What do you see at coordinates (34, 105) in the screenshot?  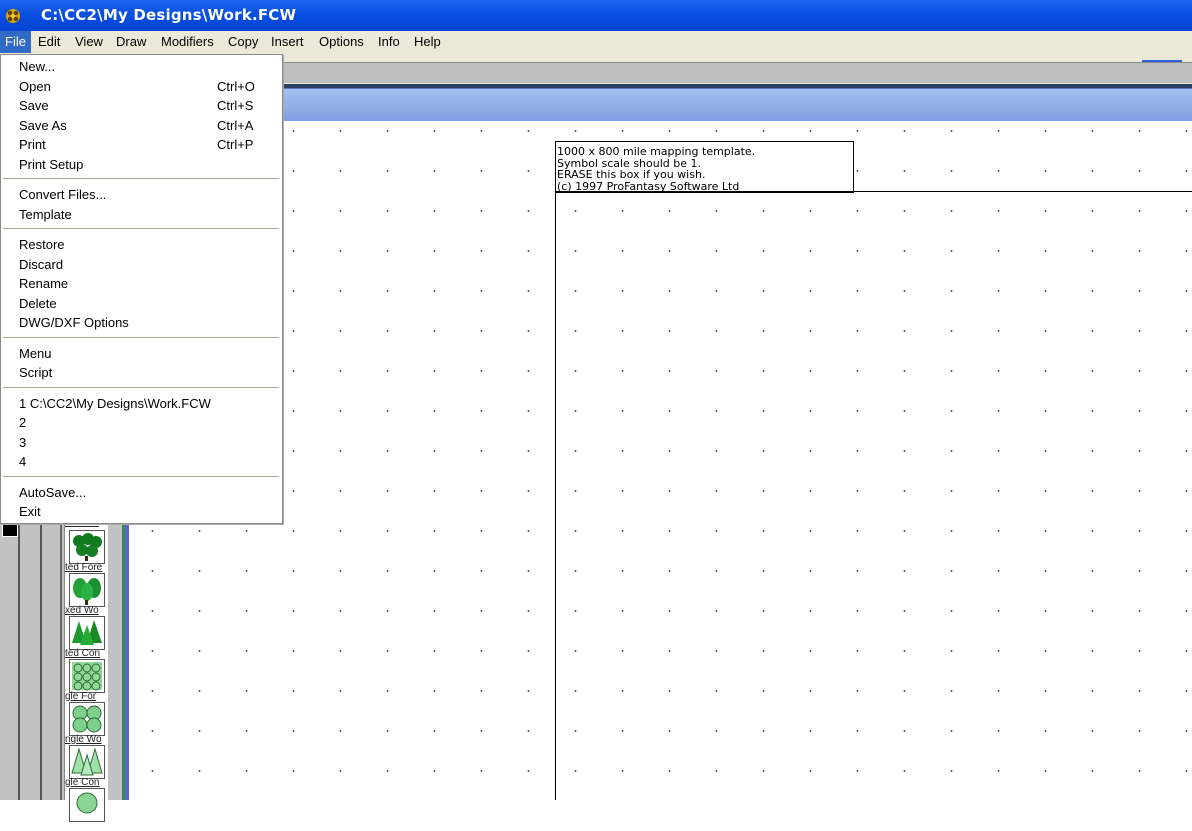 I see `menu-item-label: Save` at bounding box center [34, 105].